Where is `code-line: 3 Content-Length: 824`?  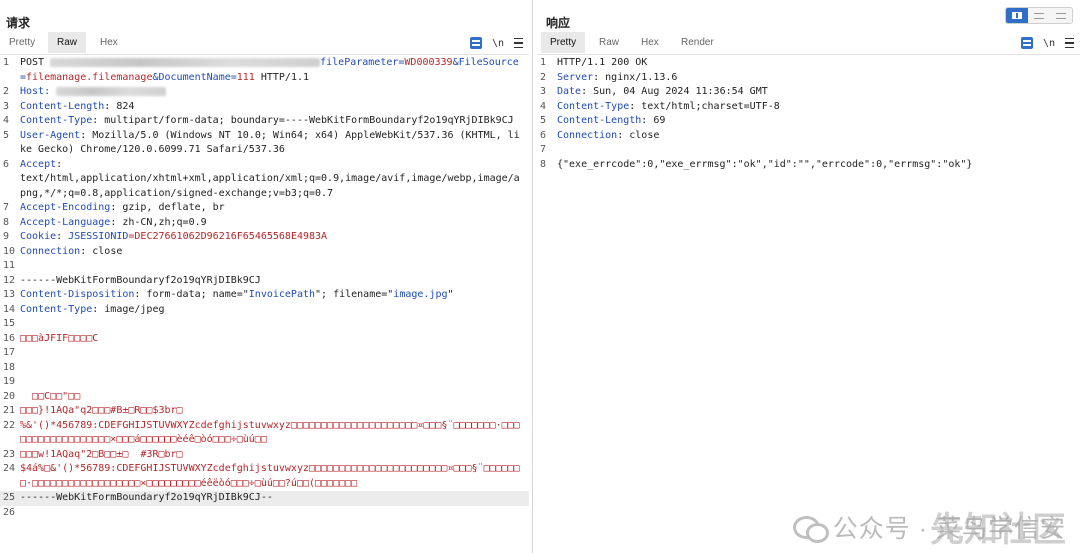 code-line: 3 Content-Length: 824 is located at coordinates (264, 107).